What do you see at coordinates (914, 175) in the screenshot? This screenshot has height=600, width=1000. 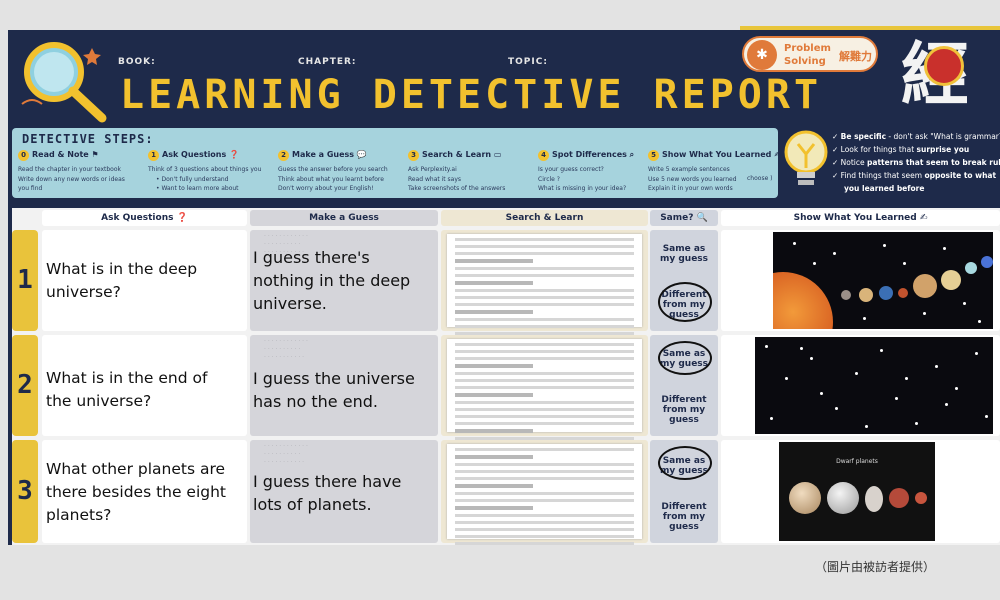 I see `tip-item: ✓ Find things that seem opposite to what` at bounding box center [914, 175].